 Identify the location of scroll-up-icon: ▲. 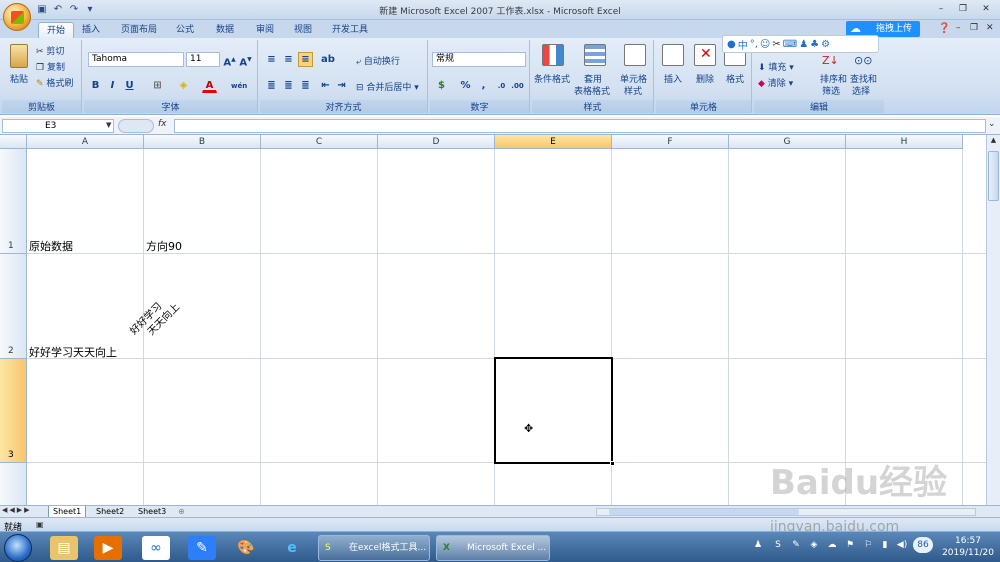
(993, 141).